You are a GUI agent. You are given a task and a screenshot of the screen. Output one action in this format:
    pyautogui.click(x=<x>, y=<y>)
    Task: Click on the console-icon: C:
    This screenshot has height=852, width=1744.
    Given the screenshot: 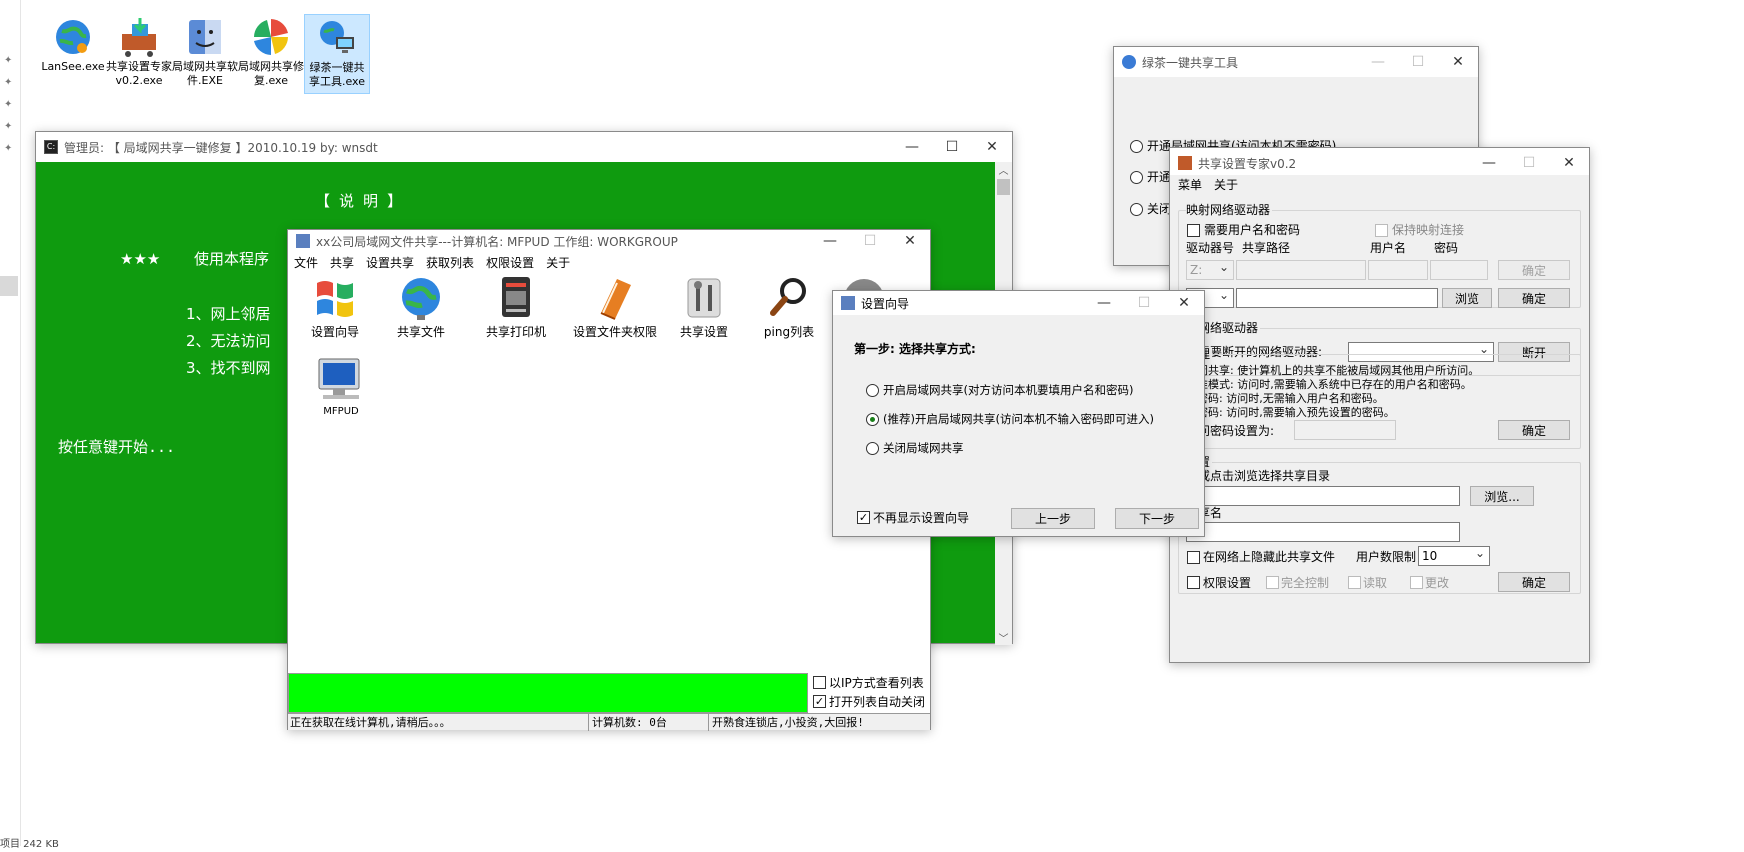 What is the action you would take?
    pyautogui.click(x=51, y=147)
    